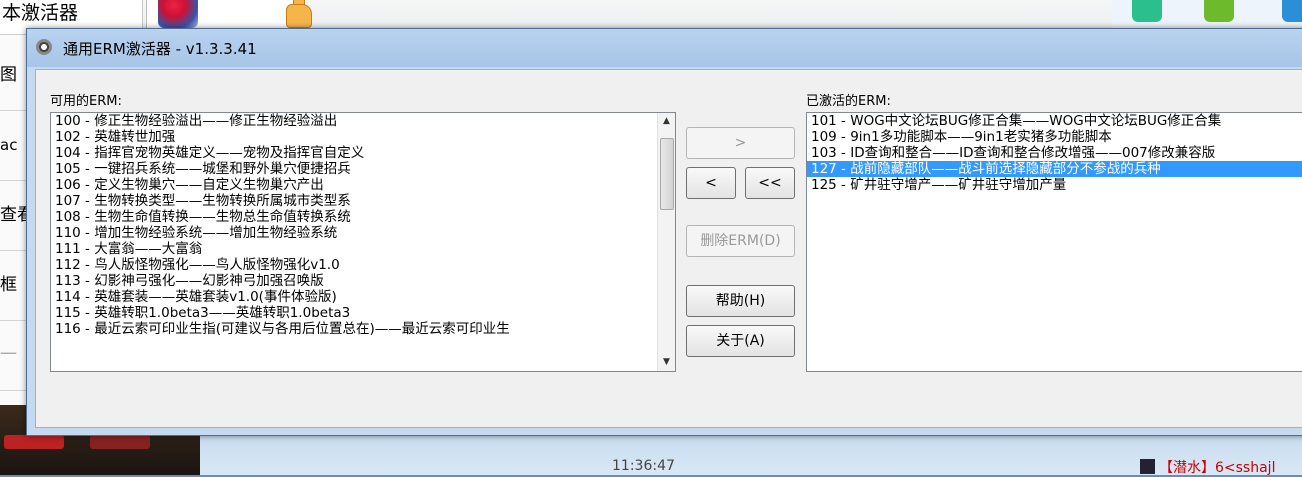 Image resolution: width=1302 pixels, height=477 pixels. I want to click on scroll-down-arrow-icon: ▼, so click(666, 362).